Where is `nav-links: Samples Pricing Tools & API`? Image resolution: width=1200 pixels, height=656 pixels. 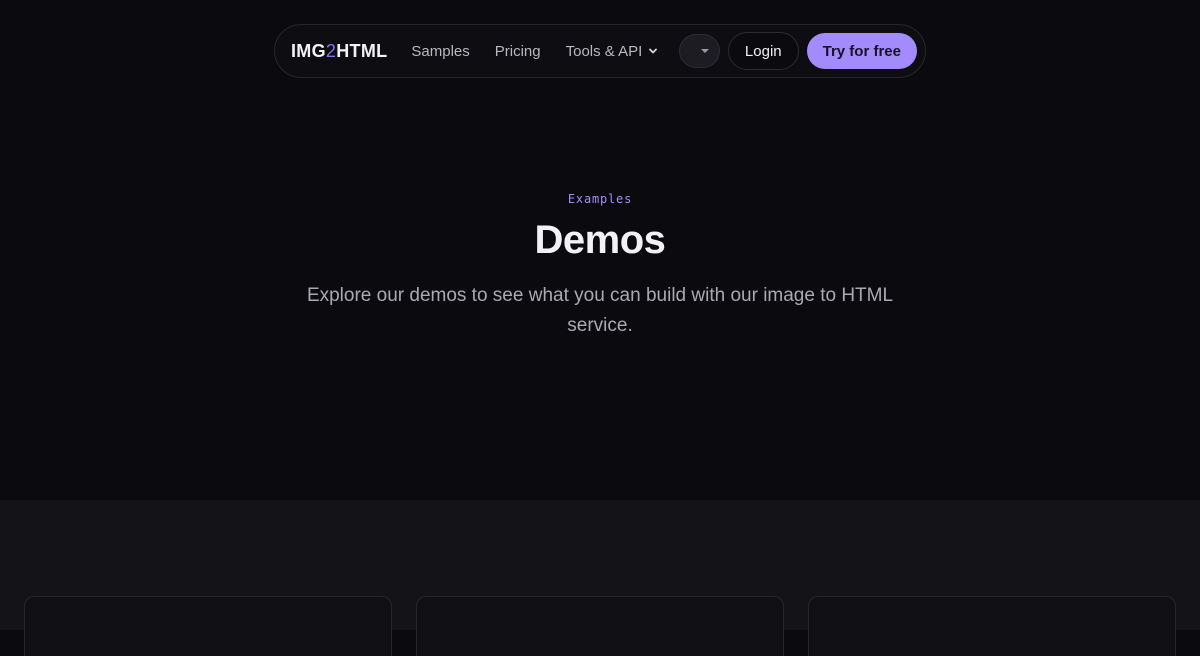
nav-links: Samples Pricing Tools & API is located at coordinates (534, 51).